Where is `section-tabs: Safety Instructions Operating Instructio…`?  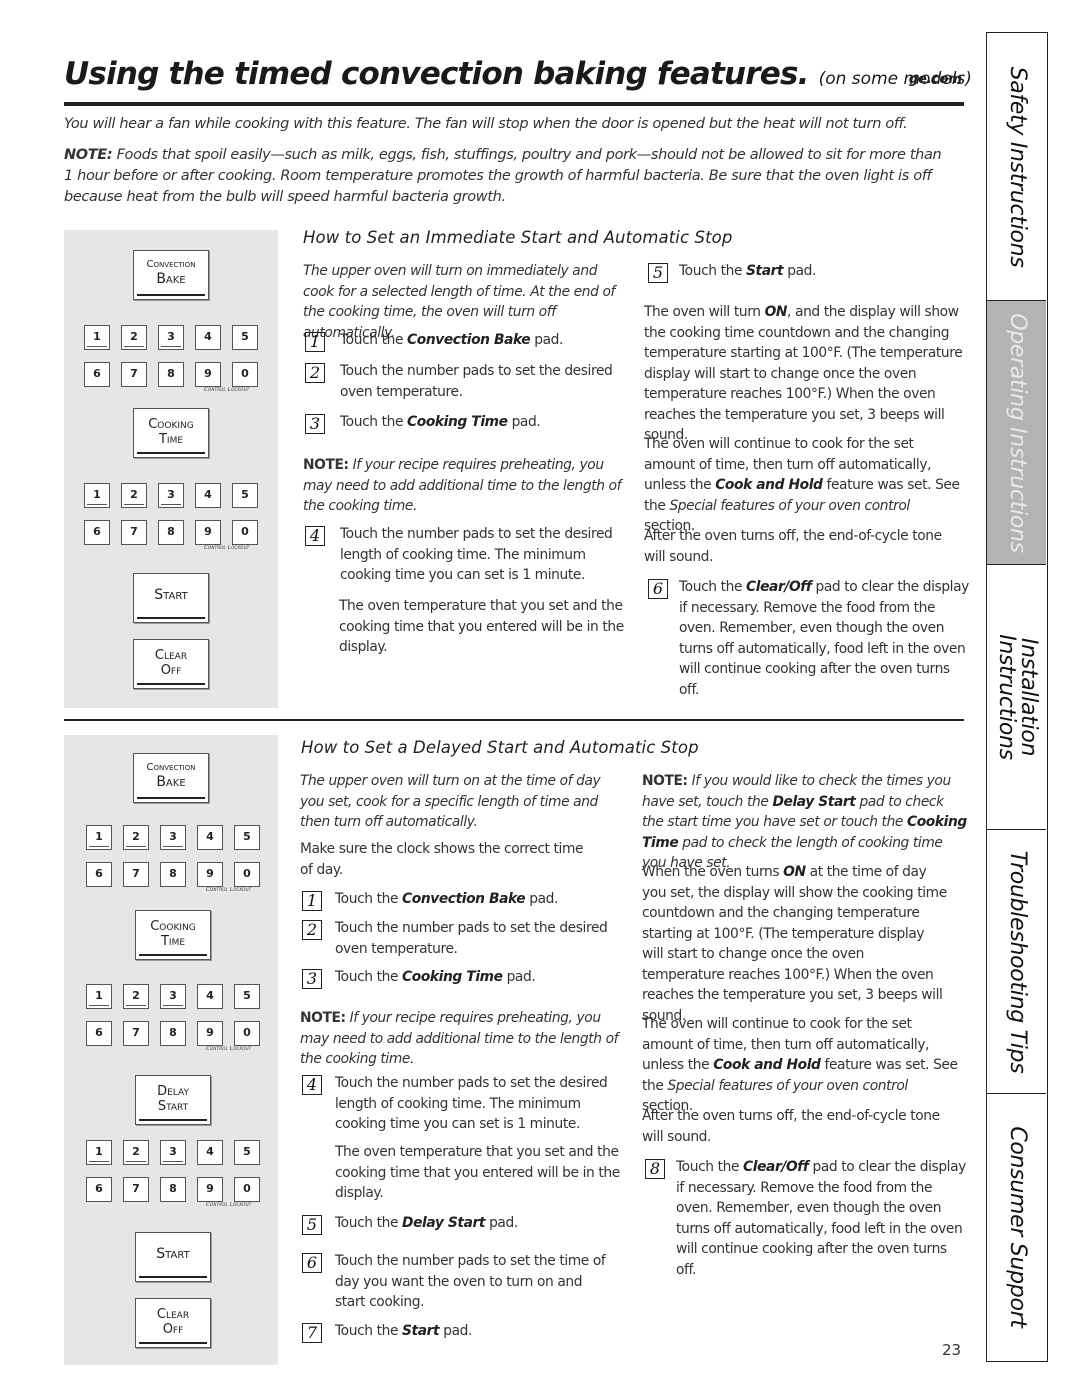
section-tabs: Safety Instructions Operating Instructio… is located at coordinates (1017, 697).